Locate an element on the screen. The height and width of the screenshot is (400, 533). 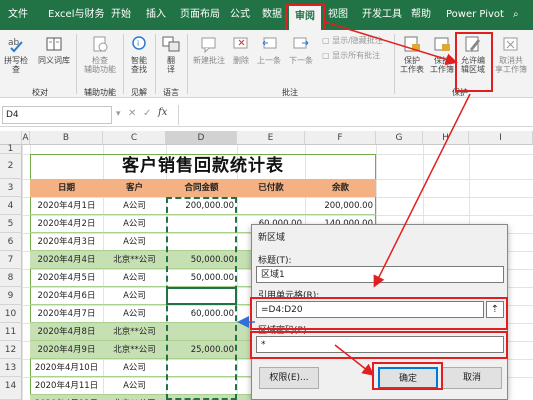
arrow-allow-edit-to-dialog is located at coordinates (422, 190).